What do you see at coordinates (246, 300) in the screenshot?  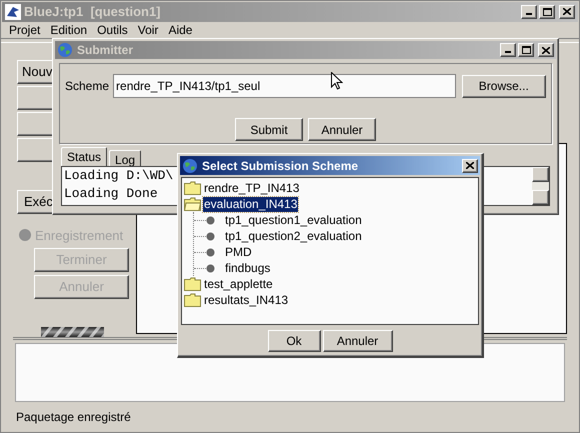 I see `tree-item: resultats_IN413` at bounding box center [246, 300].